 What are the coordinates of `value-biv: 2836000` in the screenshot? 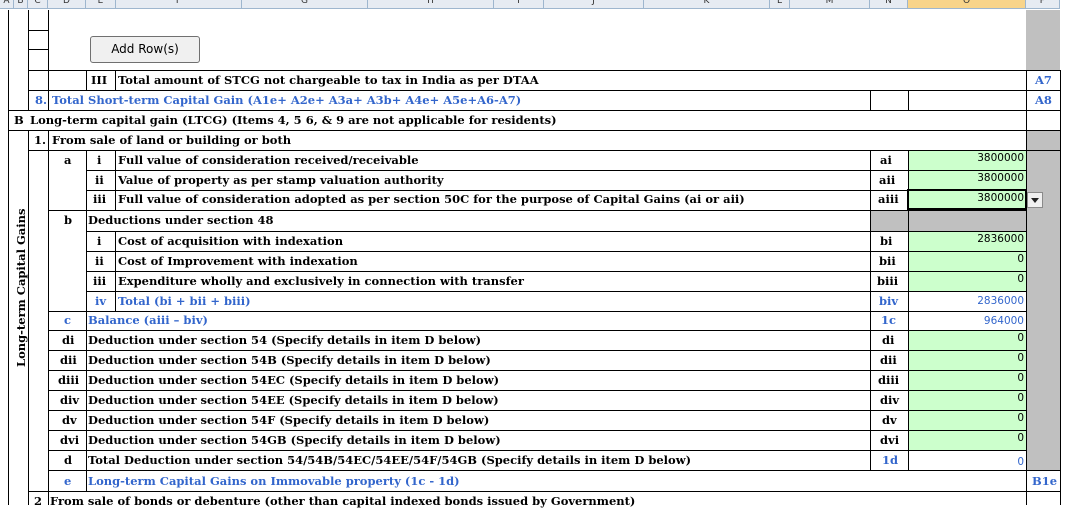 It's located at (1000, 301).